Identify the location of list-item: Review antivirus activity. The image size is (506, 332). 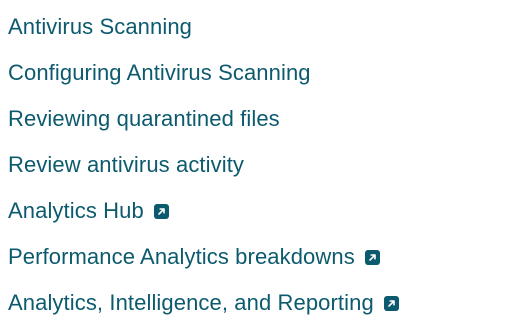
(253, 165).